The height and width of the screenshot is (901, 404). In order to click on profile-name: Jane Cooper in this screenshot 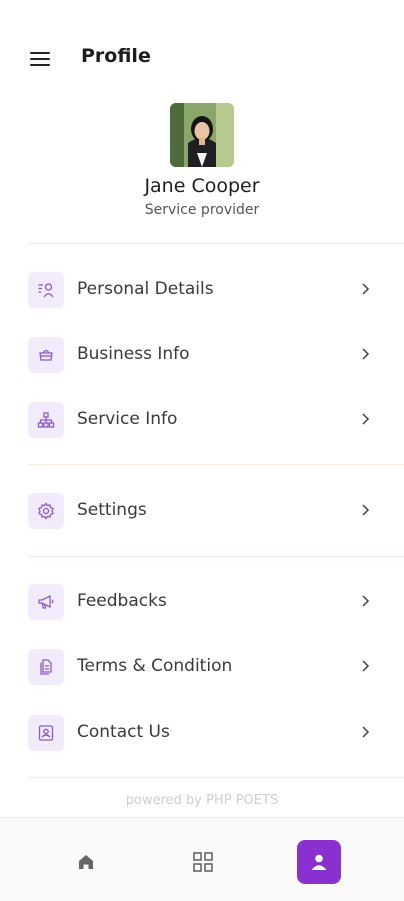, I will do `click(202, 186)`.